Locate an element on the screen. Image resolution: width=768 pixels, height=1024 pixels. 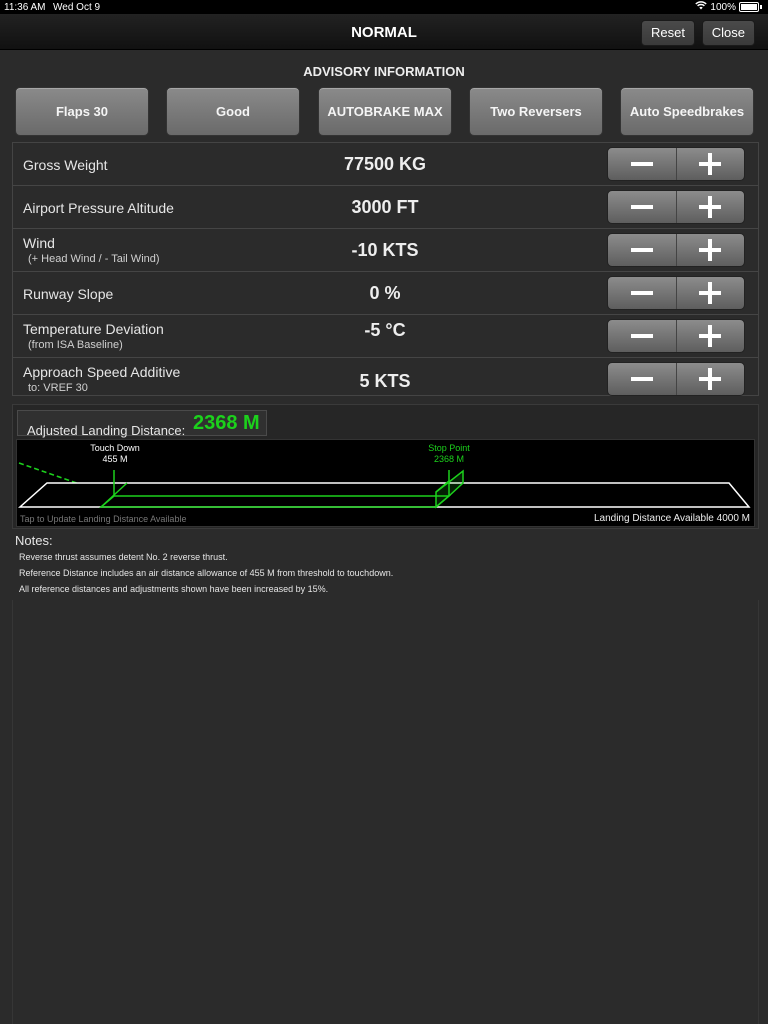
param-row-wind: Wind (+ Head Wind / - Tail Wind) -10 KTS is located at coordinates (385, 250).